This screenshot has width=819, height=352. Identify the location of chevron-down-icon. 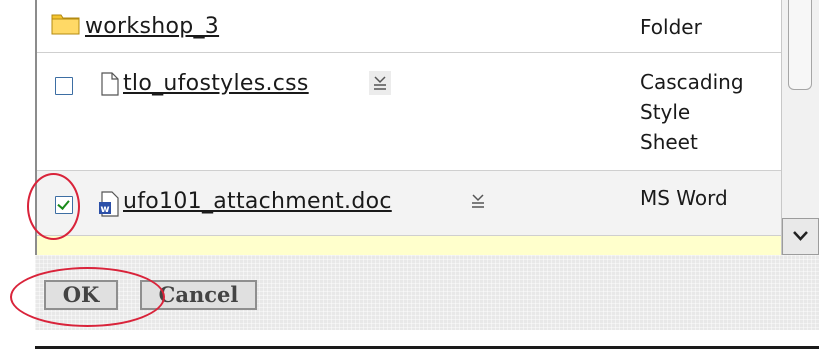
(800, 236).